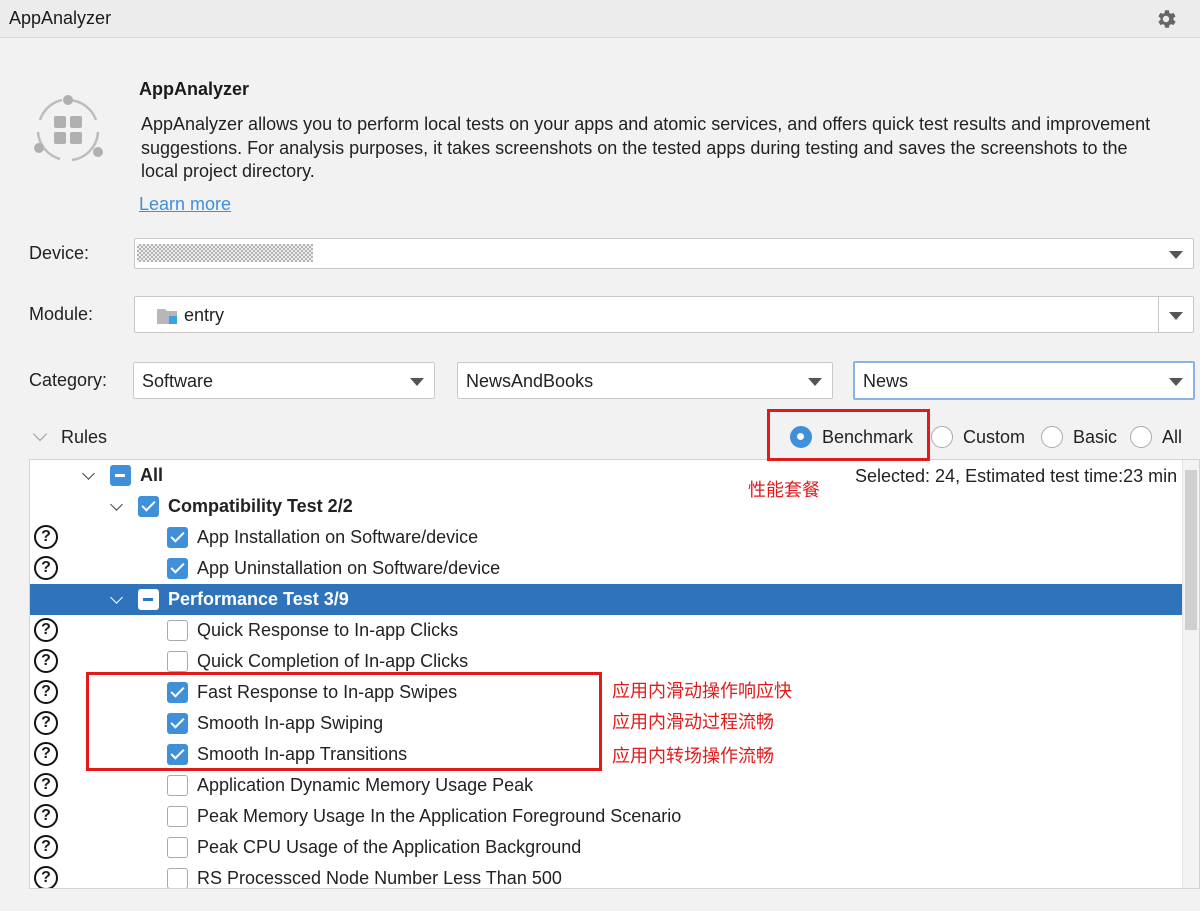  What do you see at coordinates (60, 18) in the screenshot?
I see `window-title: AppAnalyzer` at bounding box center [60, 18].